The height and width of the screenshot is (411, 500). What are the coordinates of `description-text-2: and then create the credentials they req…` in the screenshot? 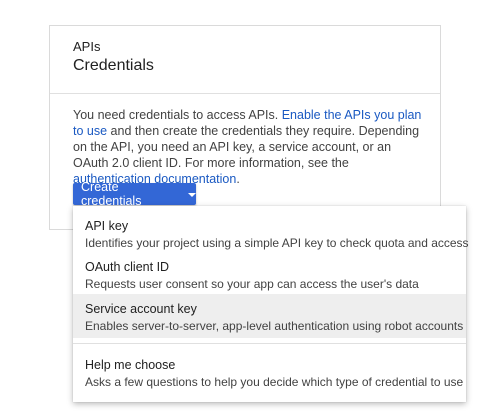 It's located at (246, 147).